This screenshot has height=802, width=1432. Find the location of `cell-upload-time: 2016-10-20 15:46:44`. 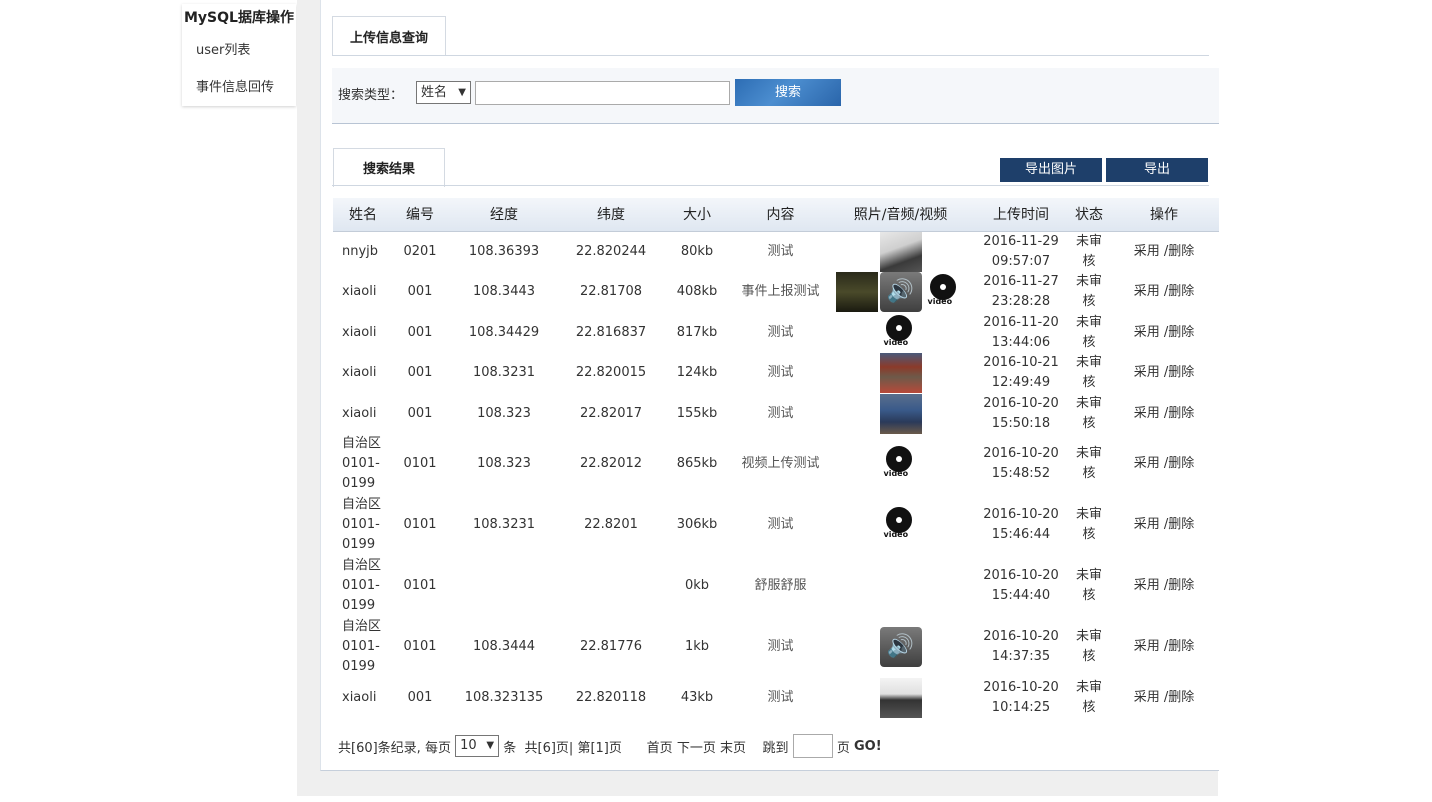

cell-upload-time: 2016-10-20 15:46:44 is located at coordinates (1021, 525).